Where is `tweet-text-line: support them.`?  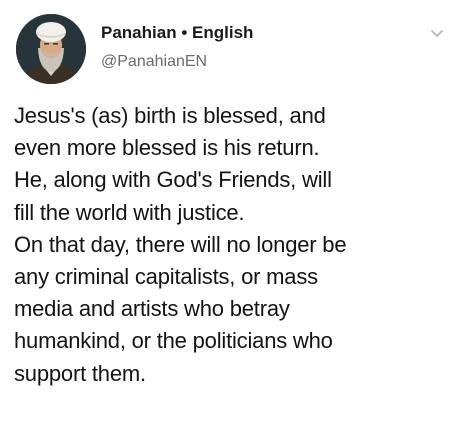
tweet-text-line: support them. is located at coordinates (80, 373).